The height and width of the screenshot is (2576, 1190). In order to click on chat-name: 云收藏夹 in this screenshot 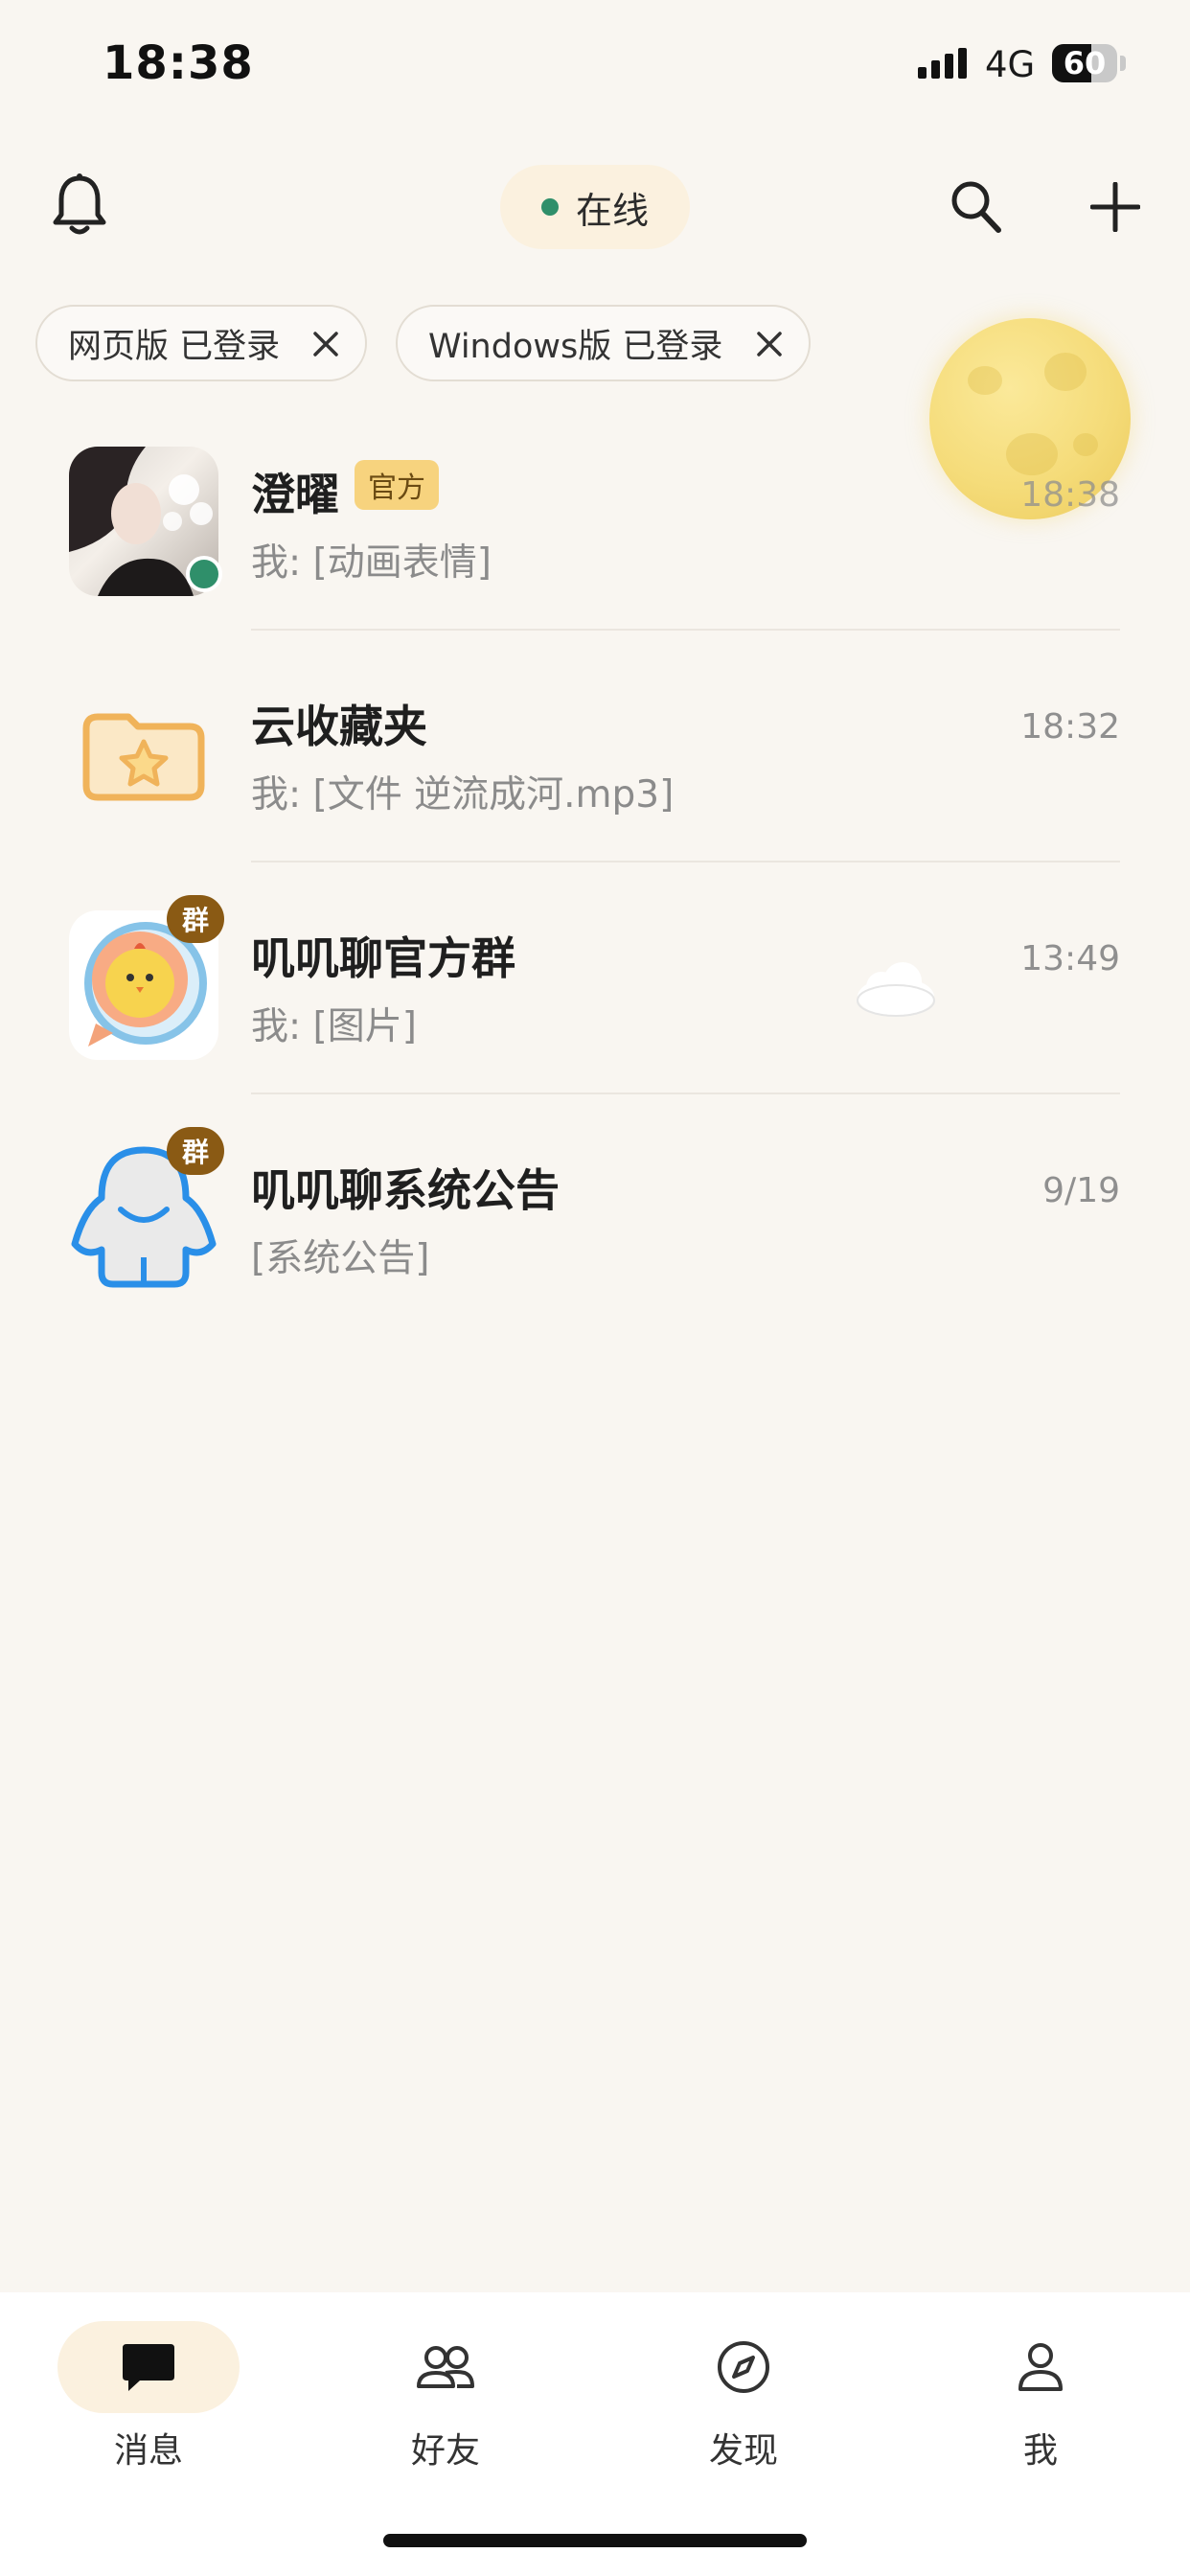, I will do `click(339, 726)`.